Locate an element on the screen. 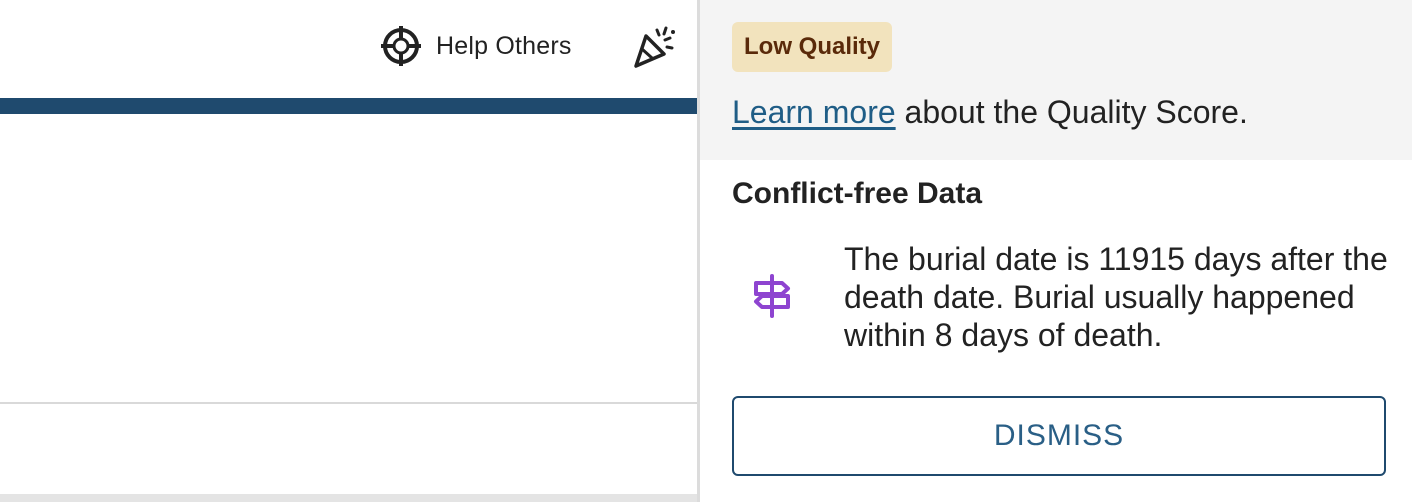 Image resolution: width=1412 pixels, height=502 pixels. bottom-strip is located at coordinates (349, 498).